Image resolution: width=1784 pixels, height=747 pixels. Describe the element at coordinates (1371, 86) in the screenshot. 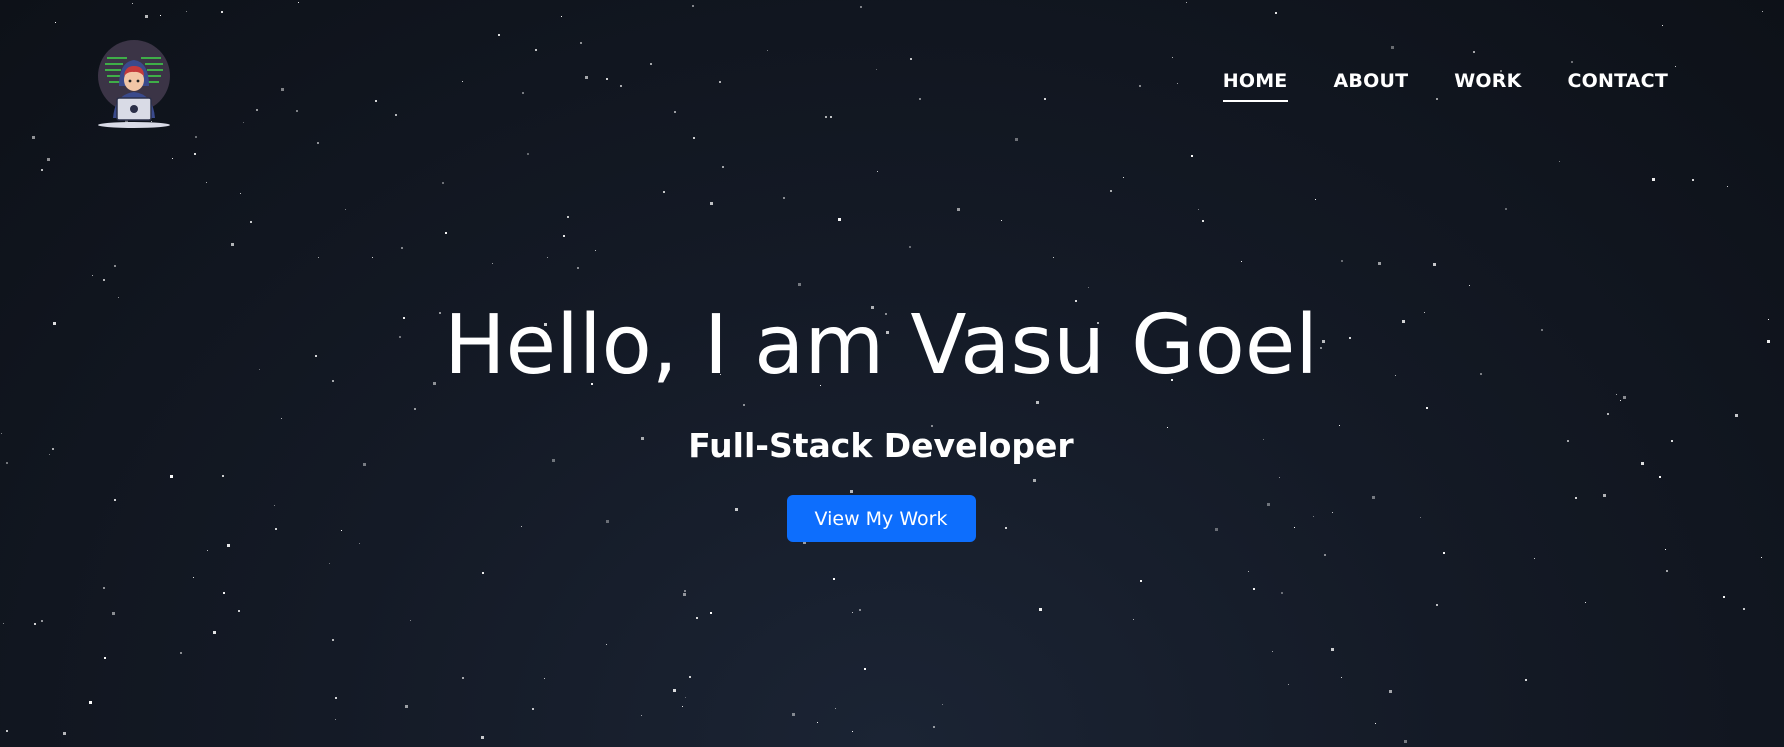

I see `nav-item-about: ABOUT` at that location.